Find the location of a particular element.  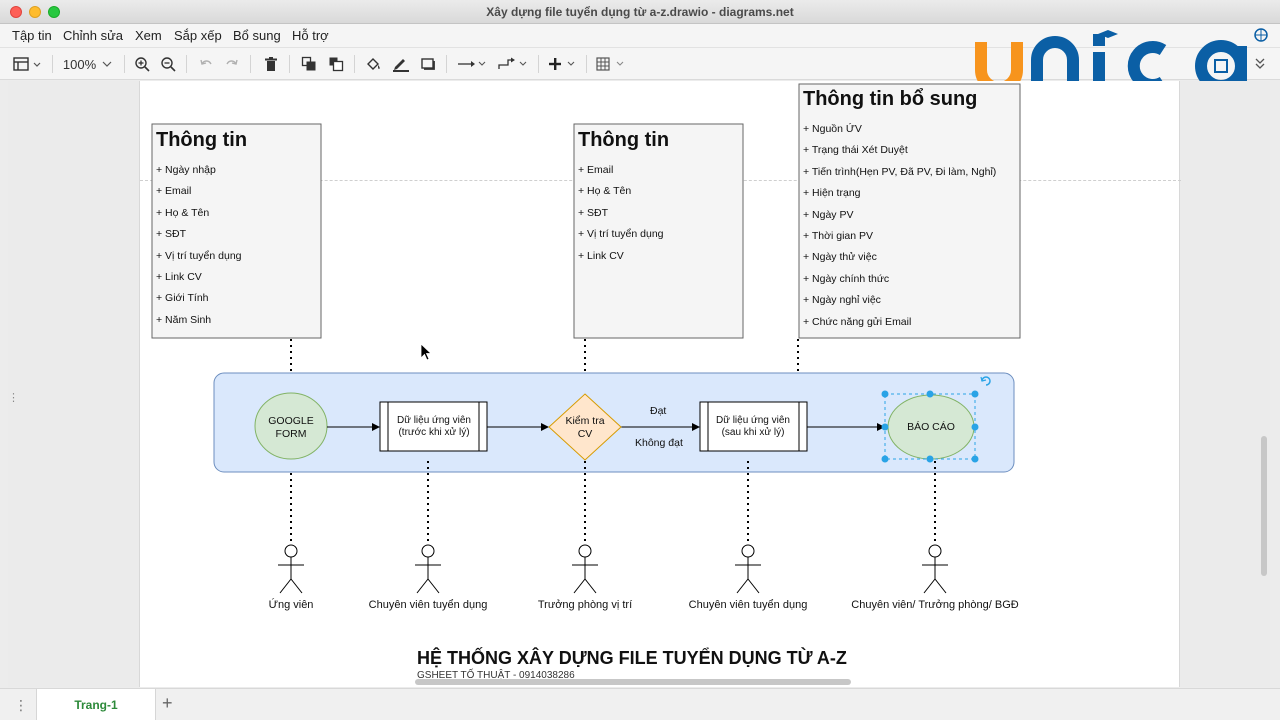

paint-bucket-icon is located at coordinates (373, 64).